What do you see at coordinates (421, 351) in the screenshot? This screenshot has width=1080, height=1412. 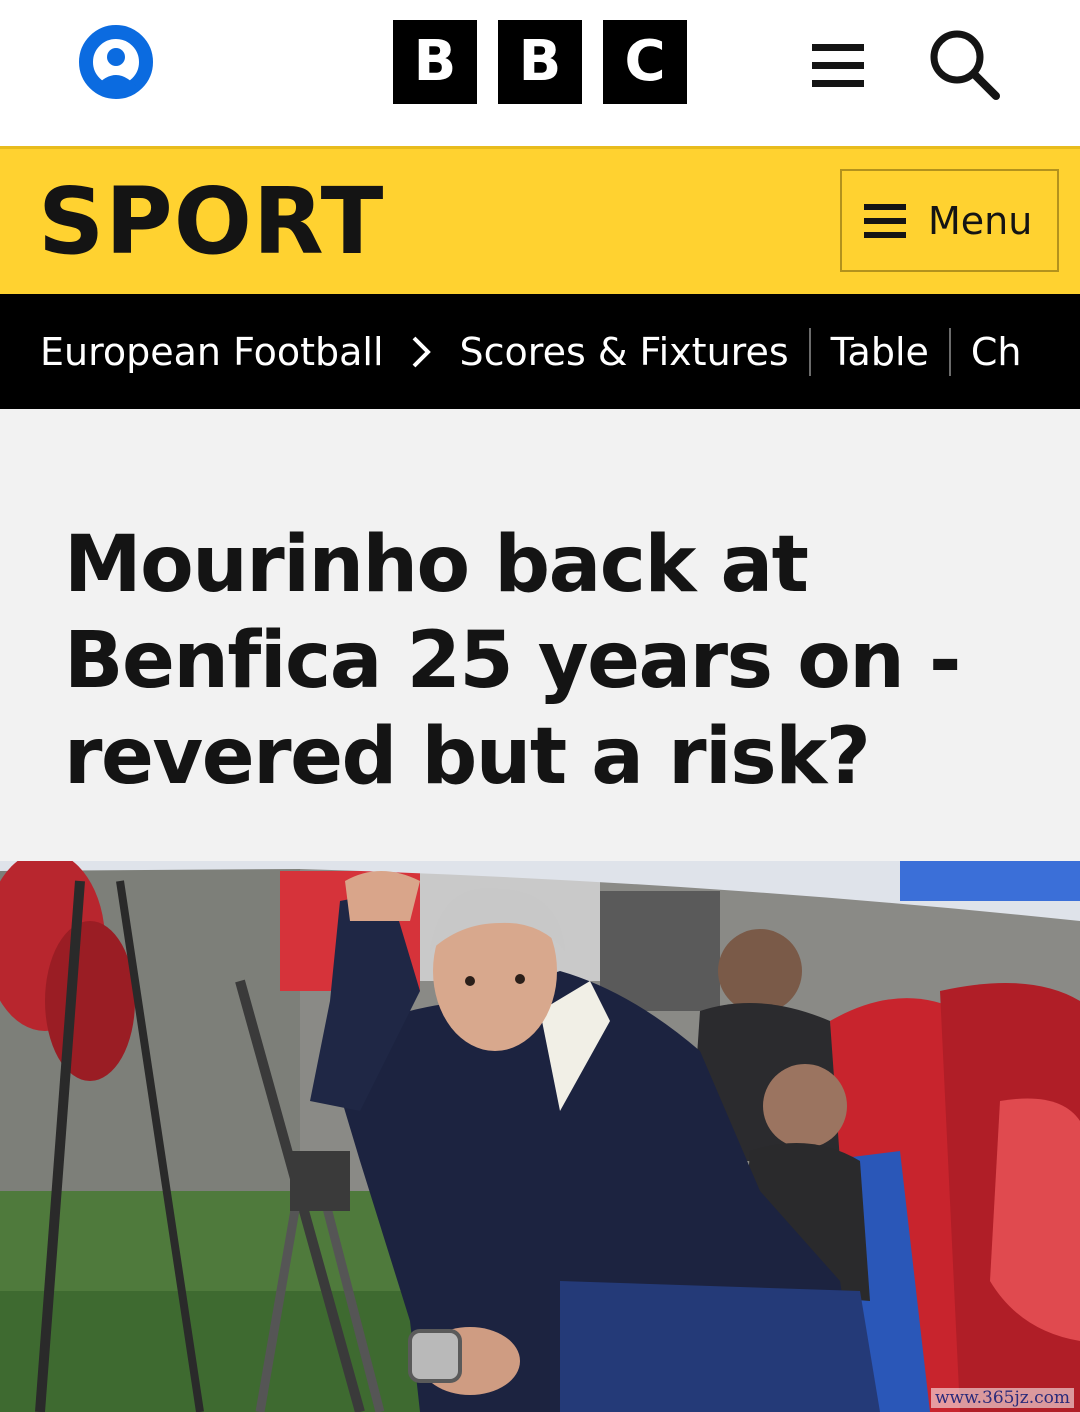 I see `chevron-right-icon` at bounding box center [421, 351].